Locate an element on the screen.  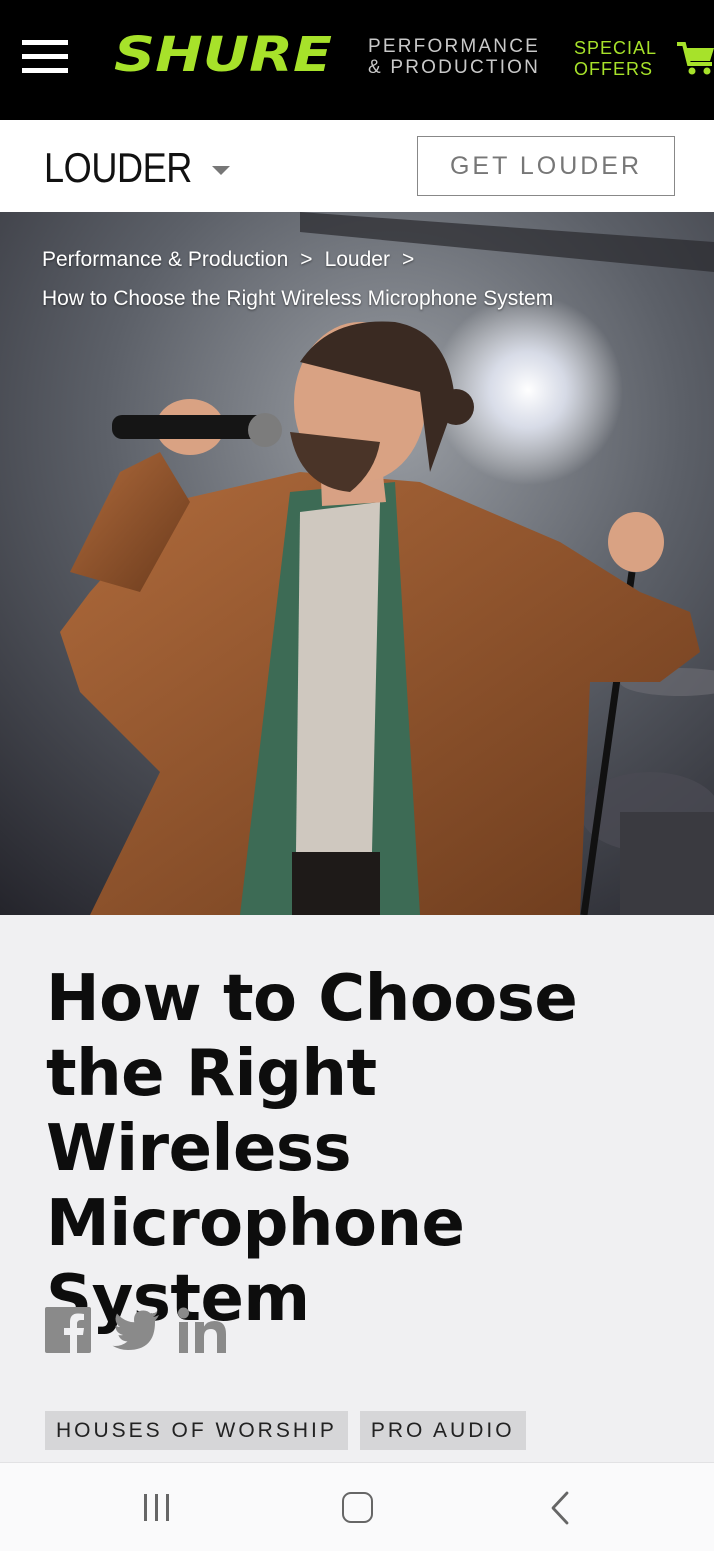
home-icon is located at coordinates (357, 1507).